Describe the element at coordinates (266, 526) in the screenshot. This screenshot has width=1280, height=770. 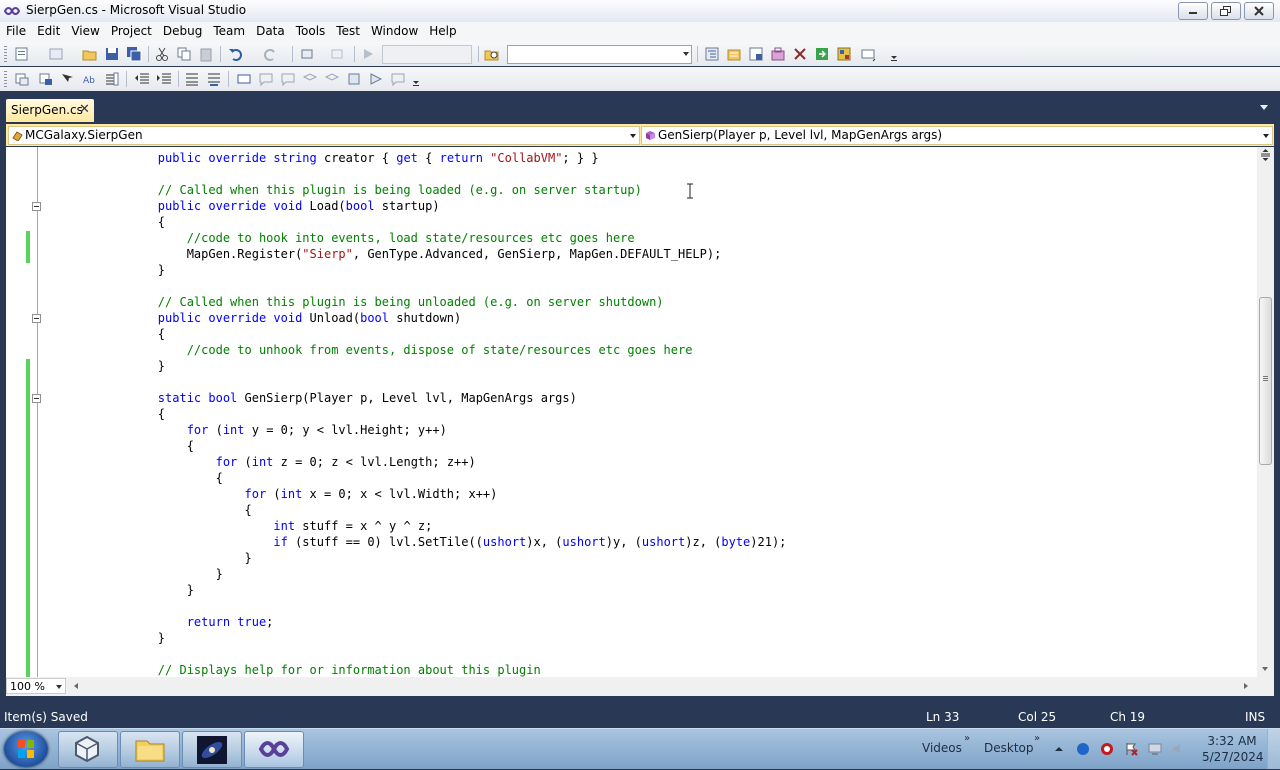
I see `code-line: int stuff = x ^ y ^ z;` at that location.